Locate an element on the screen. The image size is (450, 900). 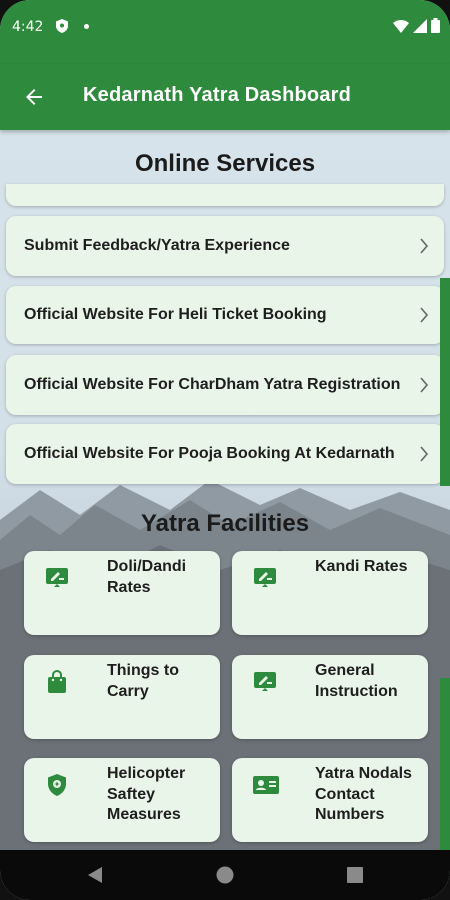
back-arrow-icon is located at coordinates (34, 97).